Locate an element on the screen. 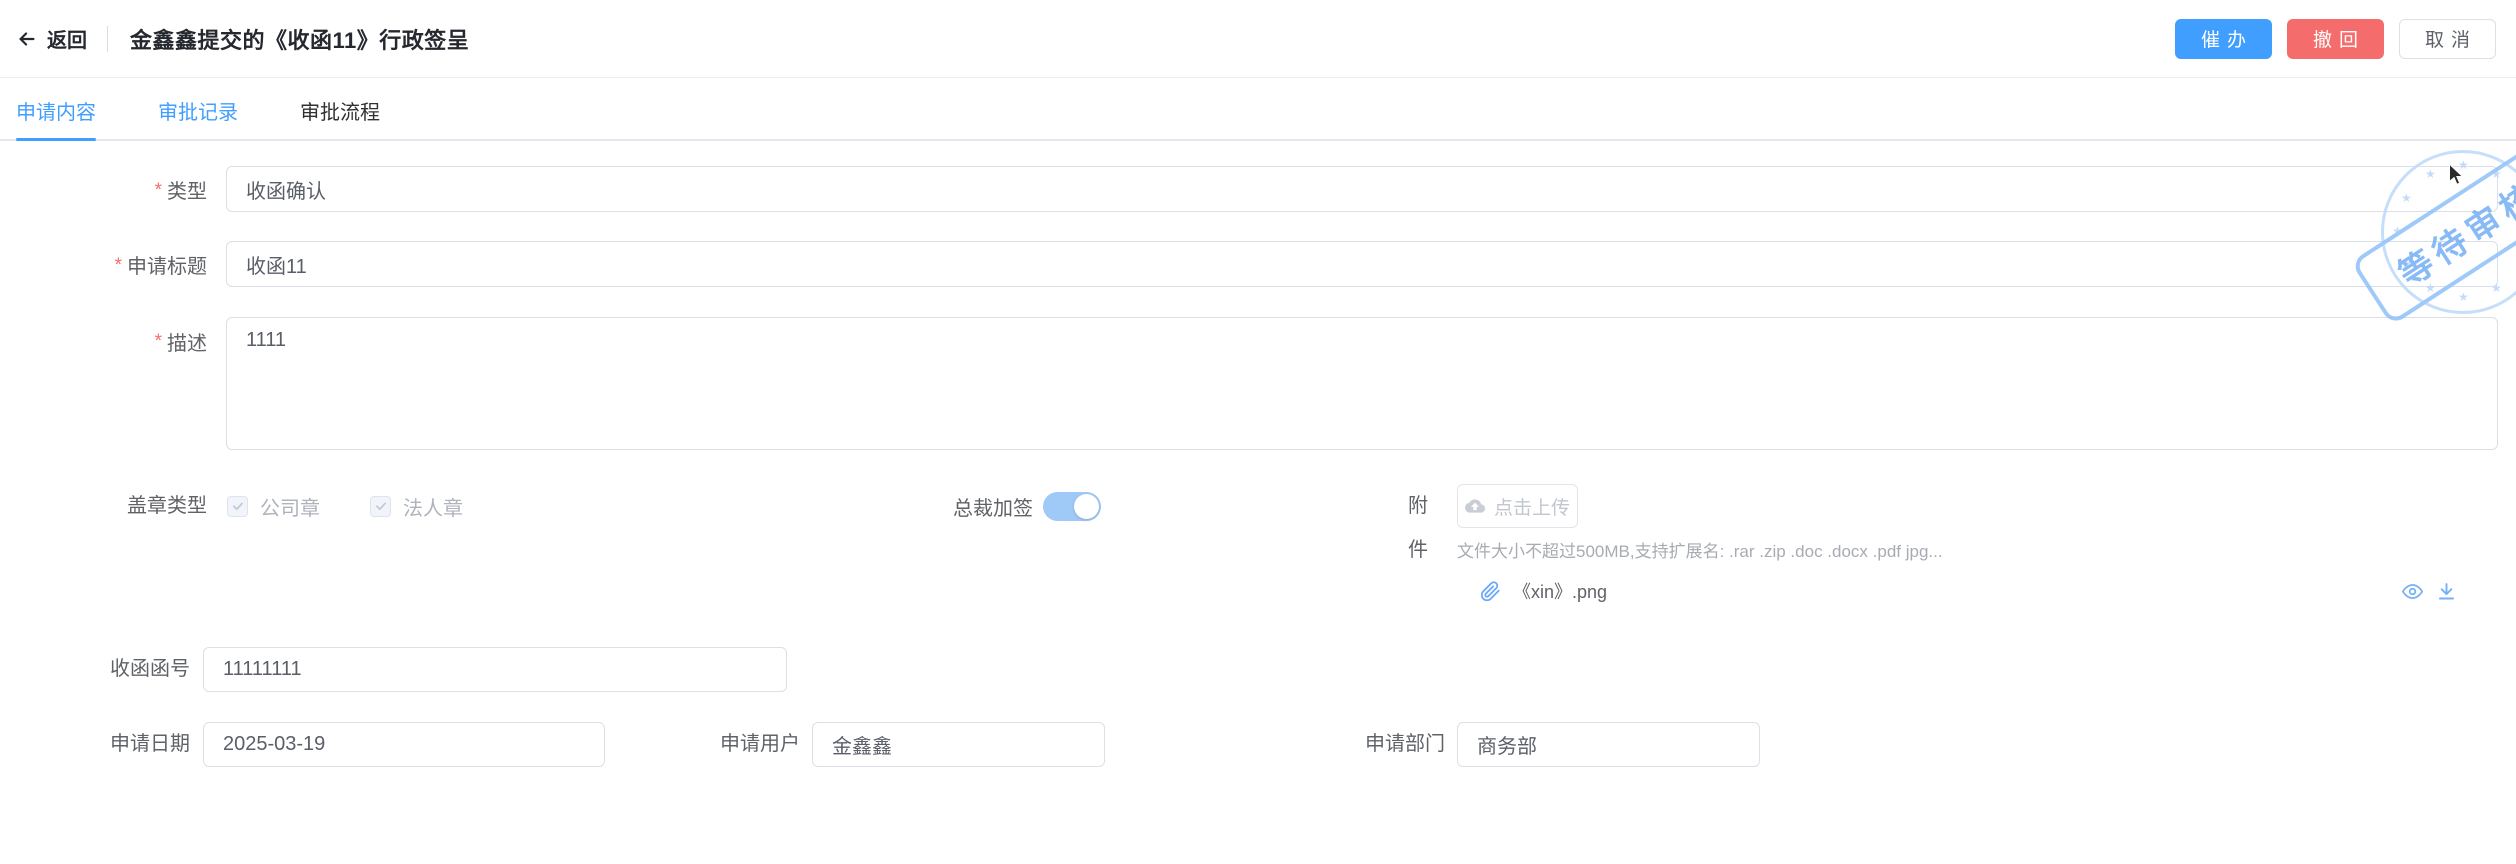  checkbox-legal-person-seal: 法人章 is located at coordinates (416, 506).